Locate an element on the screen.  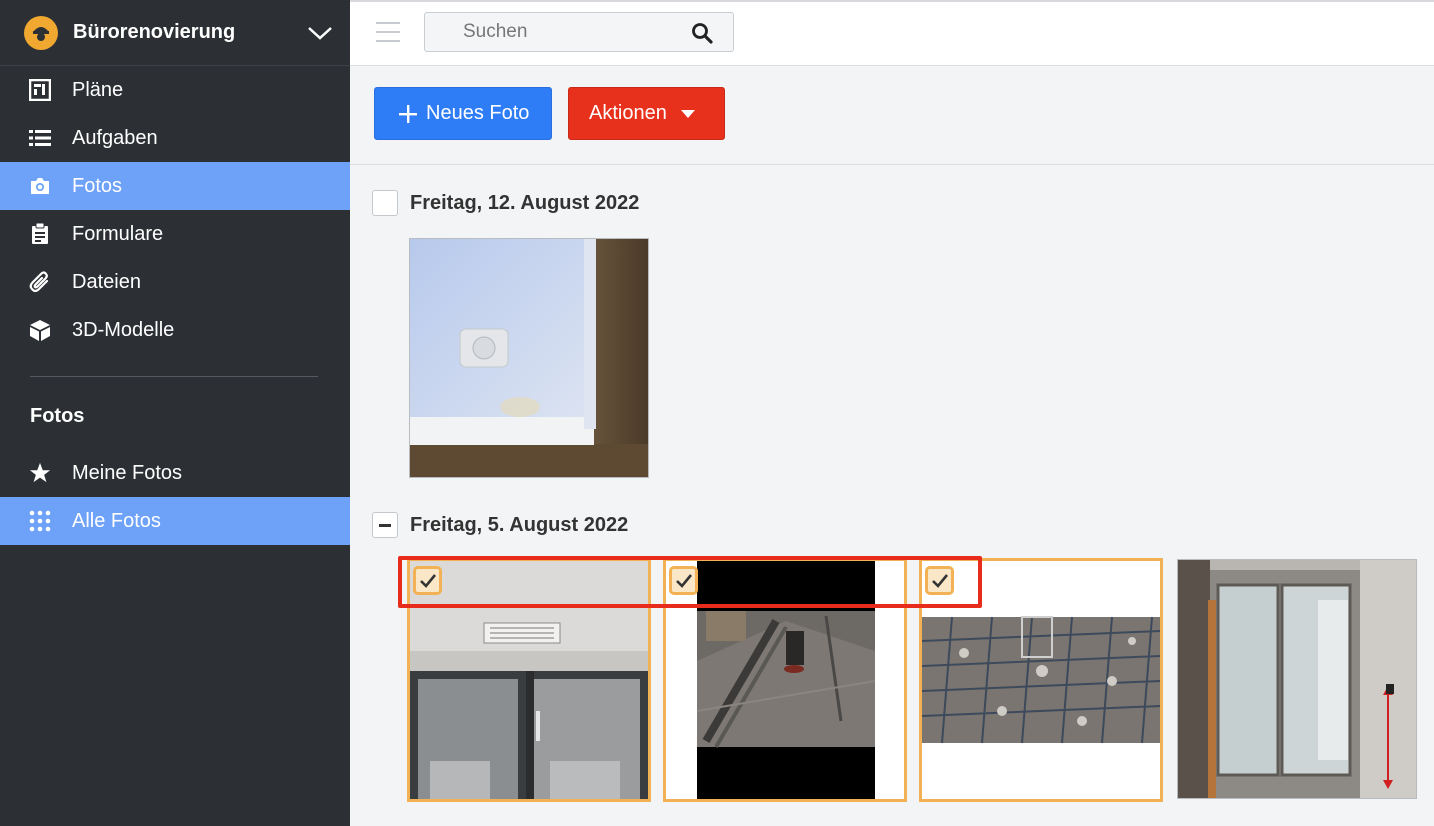
photo-rebar-construction is located at coordinates (785, 680).